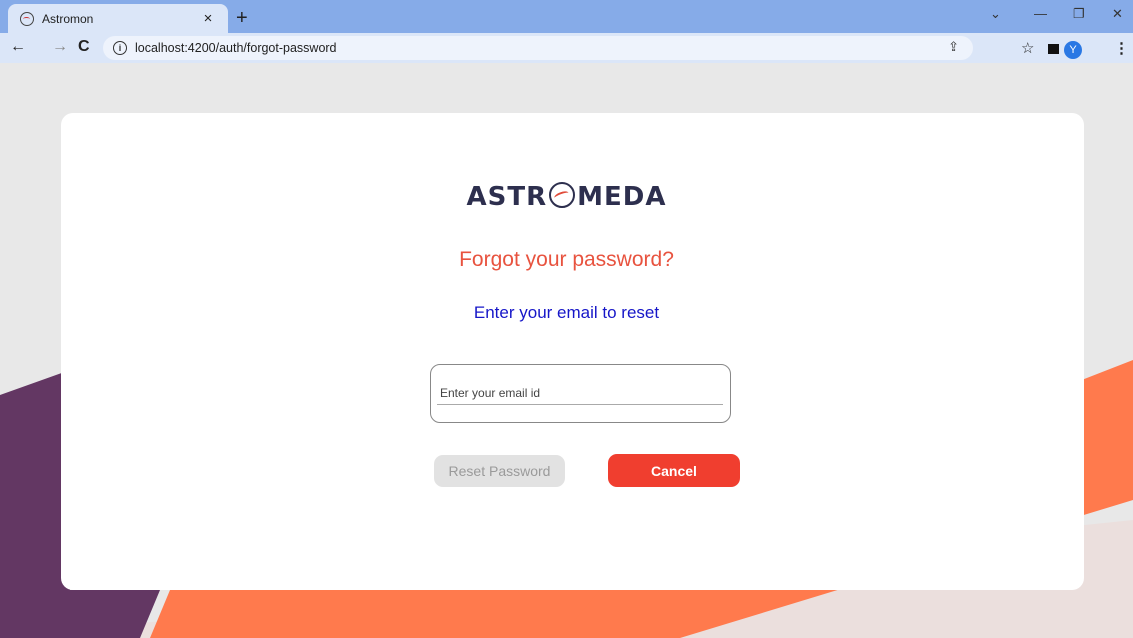 Image resolution: width=1133 pixels, height=638 pixels. I want to click on menu-kebab-icon: ⋮, so click(1121, 48).